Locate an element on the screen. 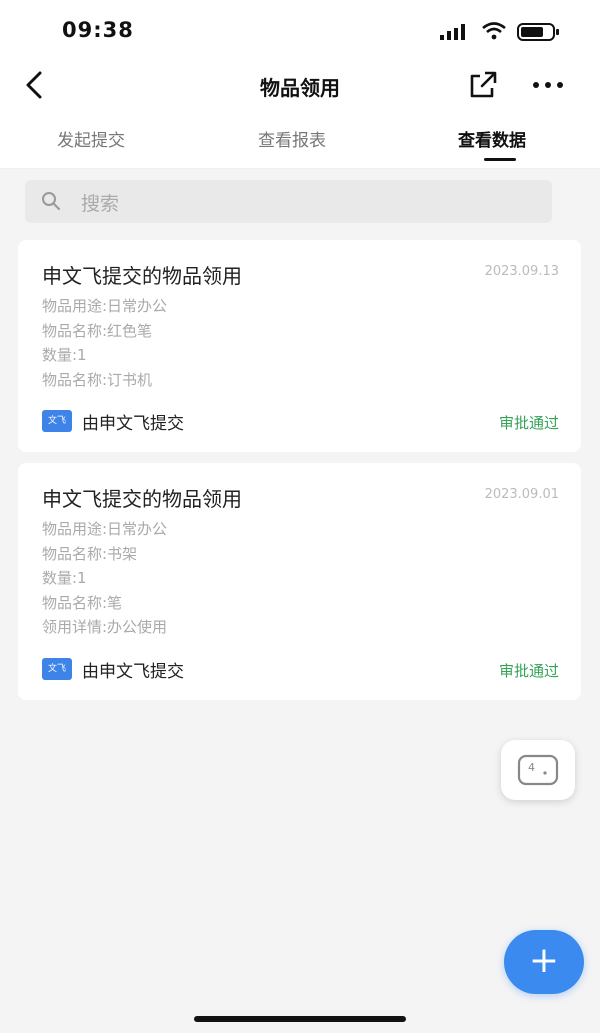 The width and height of the screenshot is (600, 1033). assistant-icon: 4 is located at coordinates (538, 770).